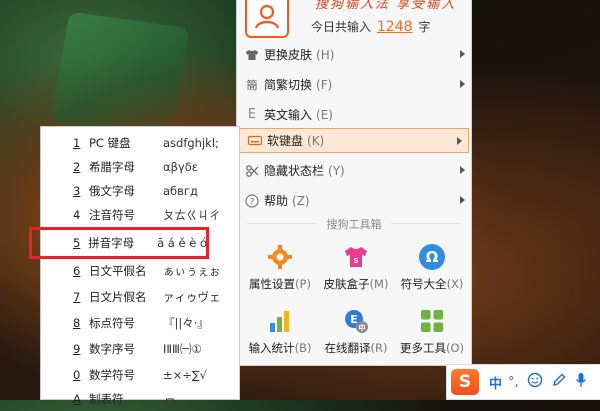 The height and width of the screenshot is (411, 600). I want to click on sogou-avatar-icon, so click(267, 19).